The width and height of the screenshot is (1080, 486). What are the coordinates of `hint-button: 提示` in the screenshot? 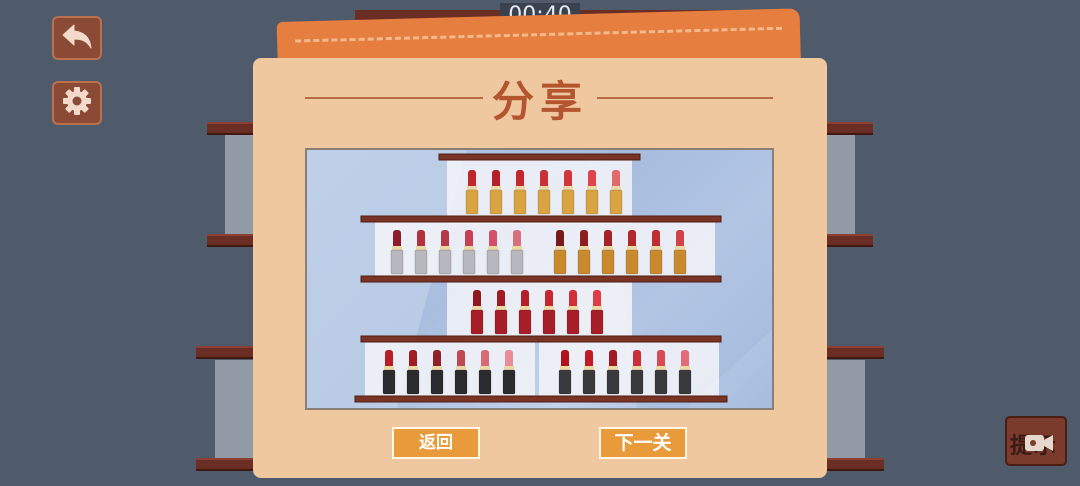 It's located at (1036, 441).